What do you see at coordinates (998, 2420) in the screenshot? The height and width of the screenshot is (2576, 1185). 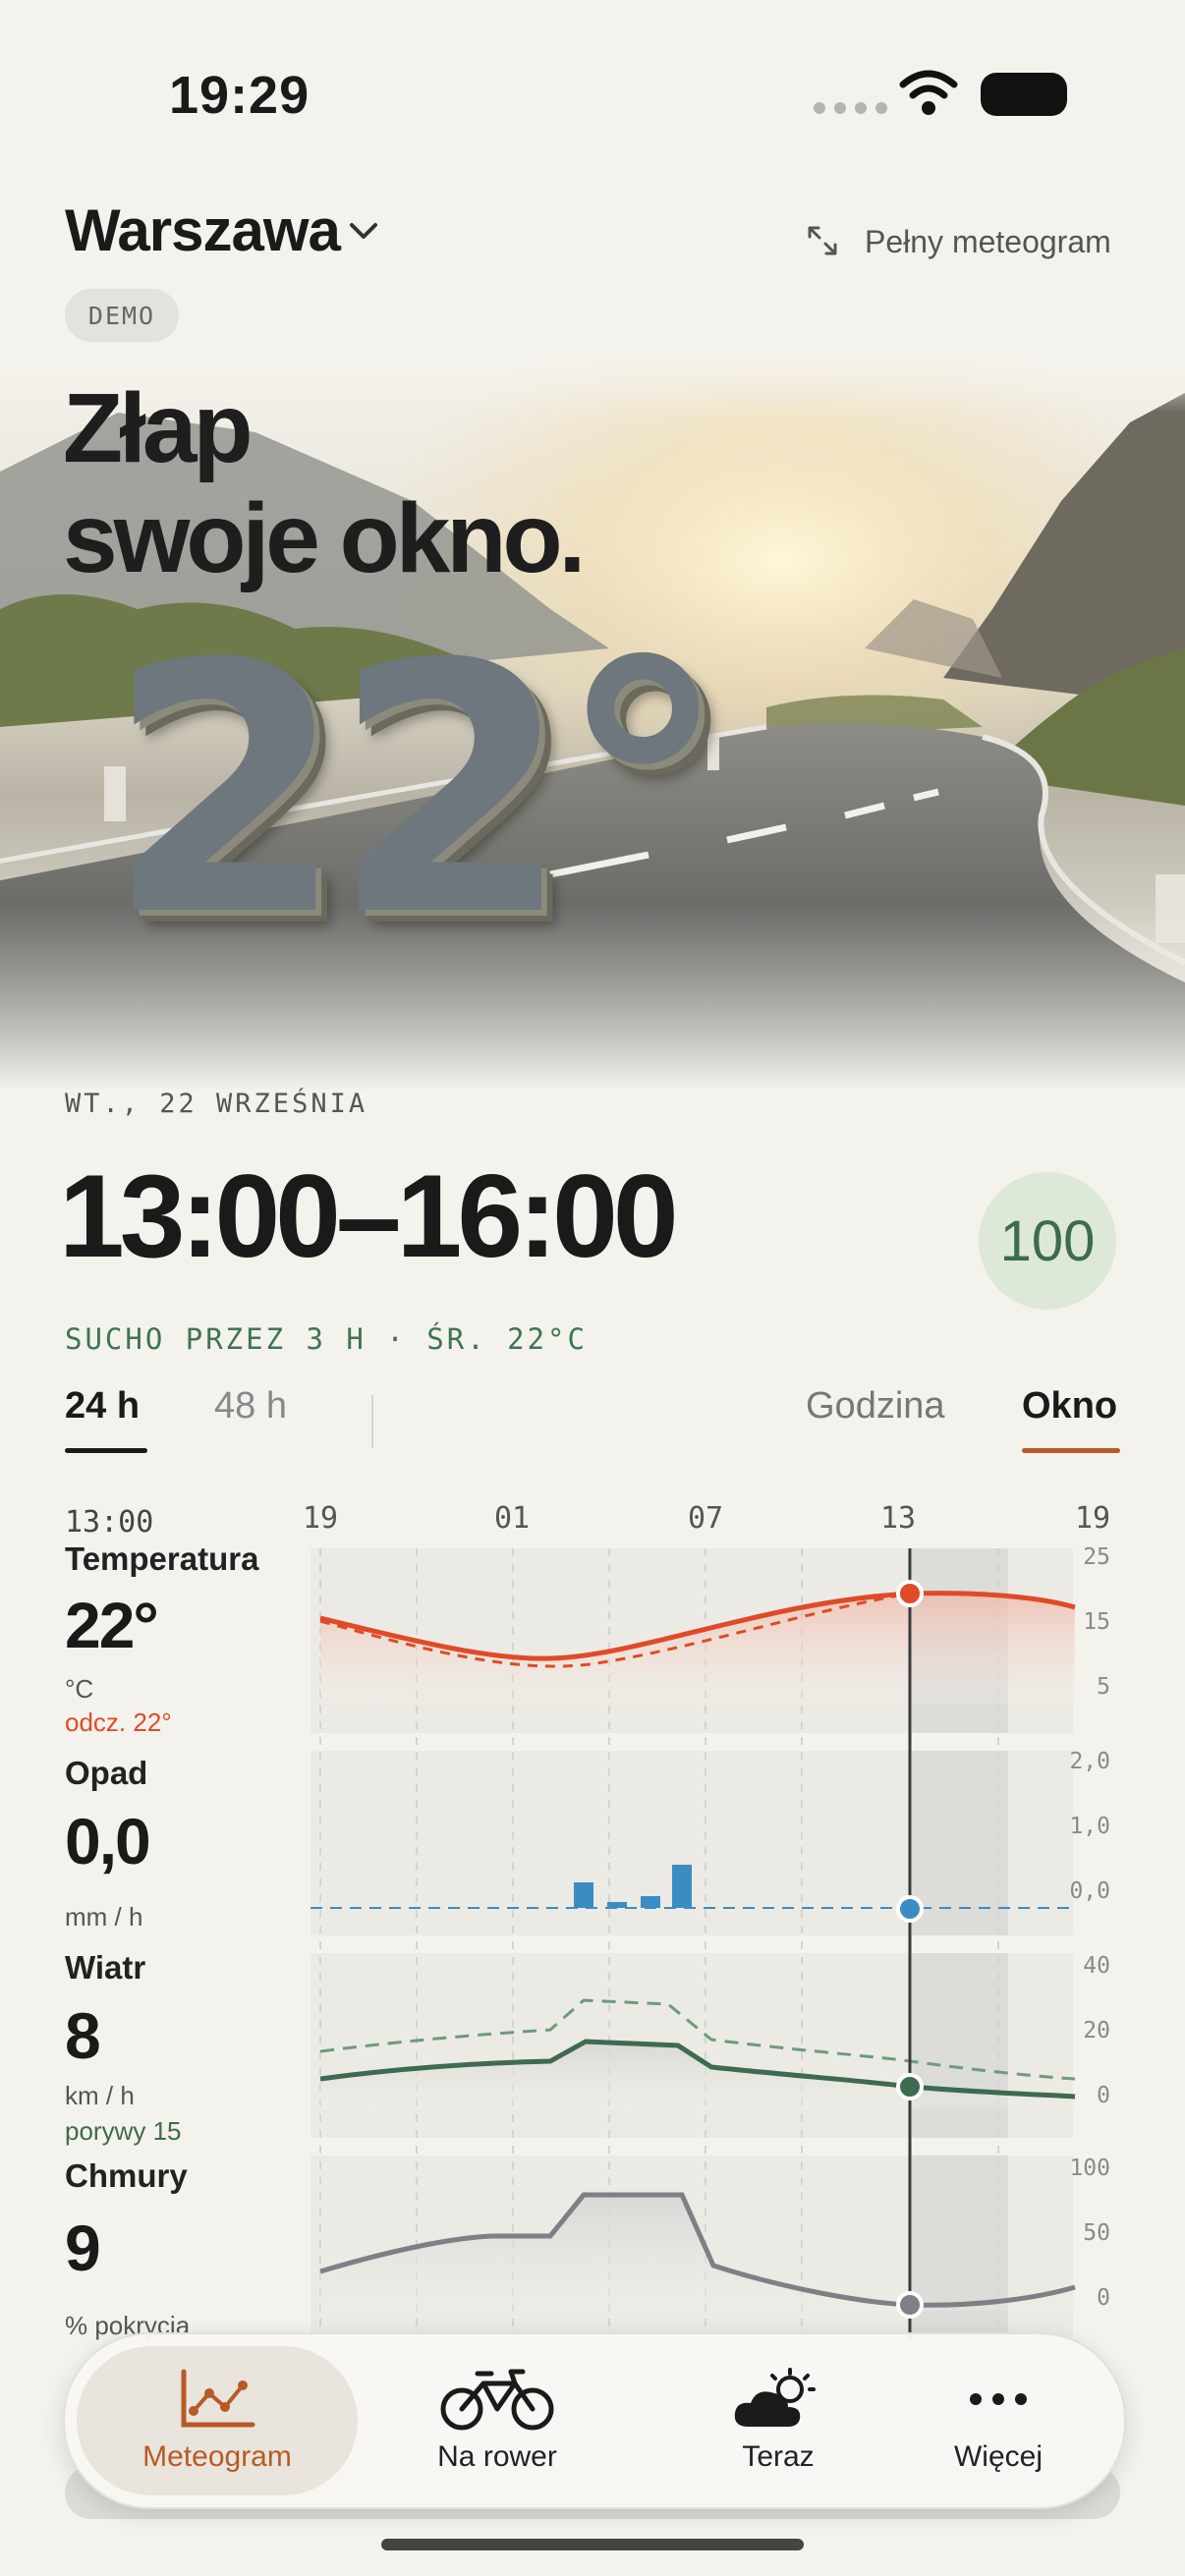 I see `nav-more: Więcej` at bounding box center [998, 2420].